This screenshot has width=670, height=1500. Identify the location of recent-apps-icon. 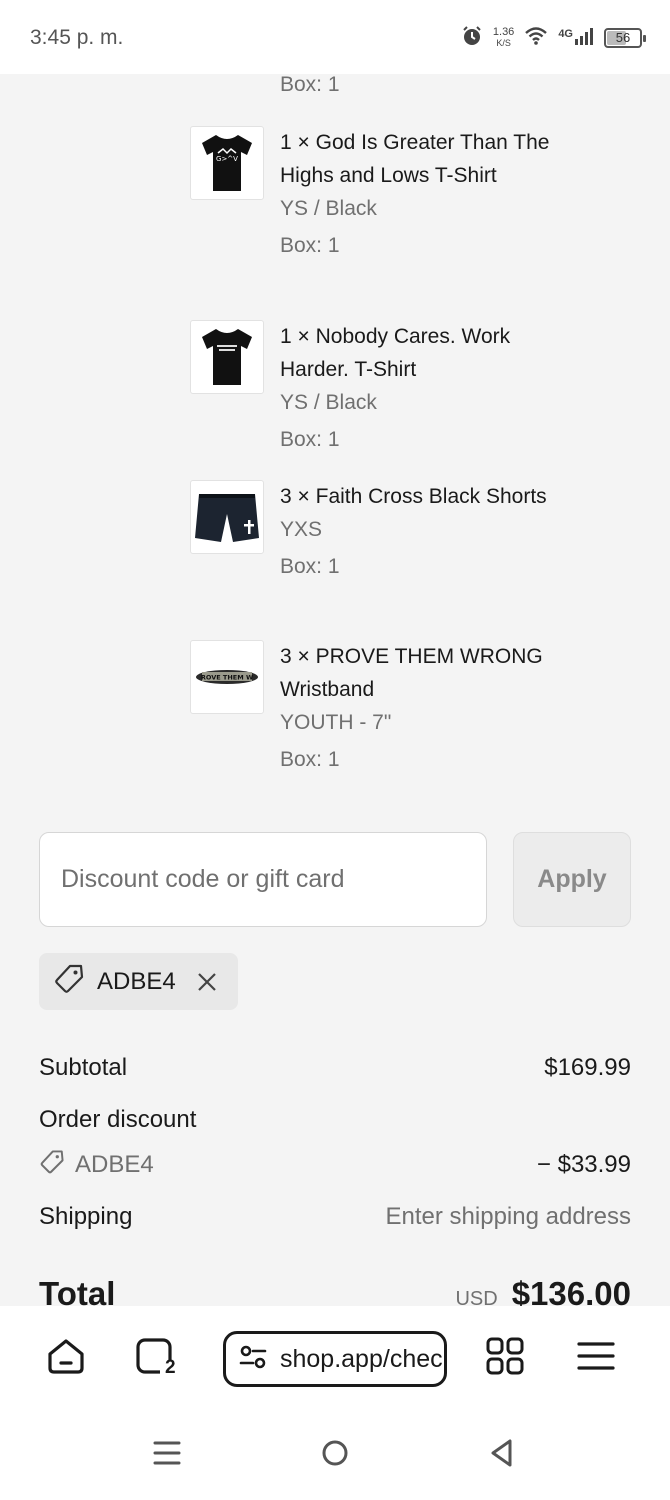
(167, 1453).